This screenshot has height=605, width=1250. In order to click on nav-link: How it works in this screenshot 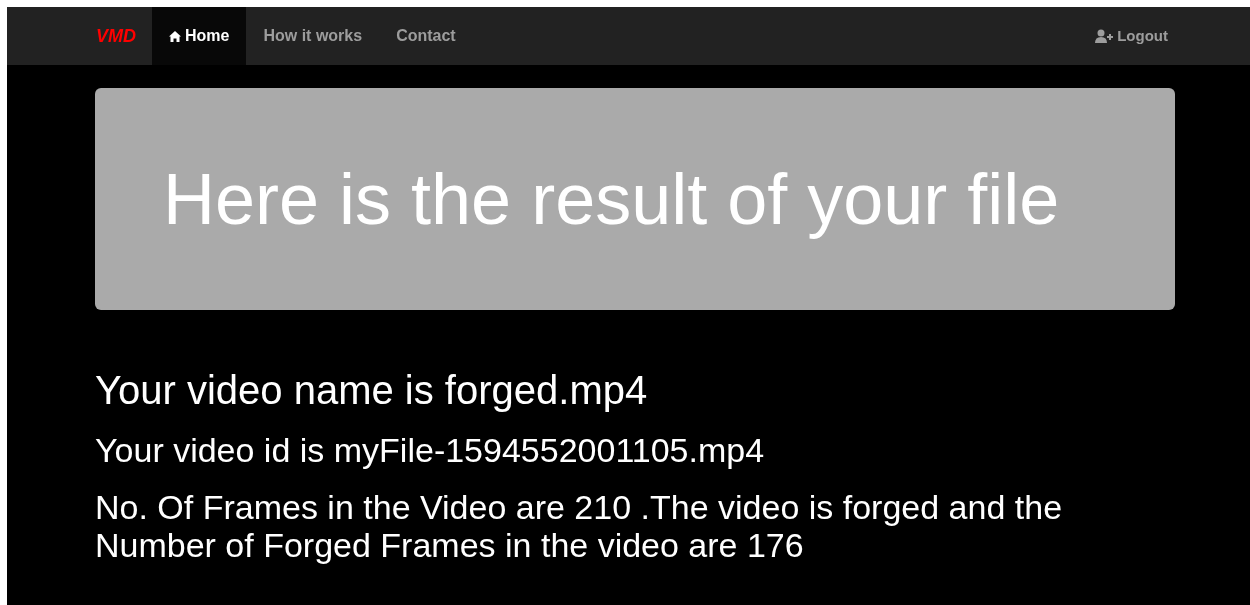, I will do `click(313, 36)`.